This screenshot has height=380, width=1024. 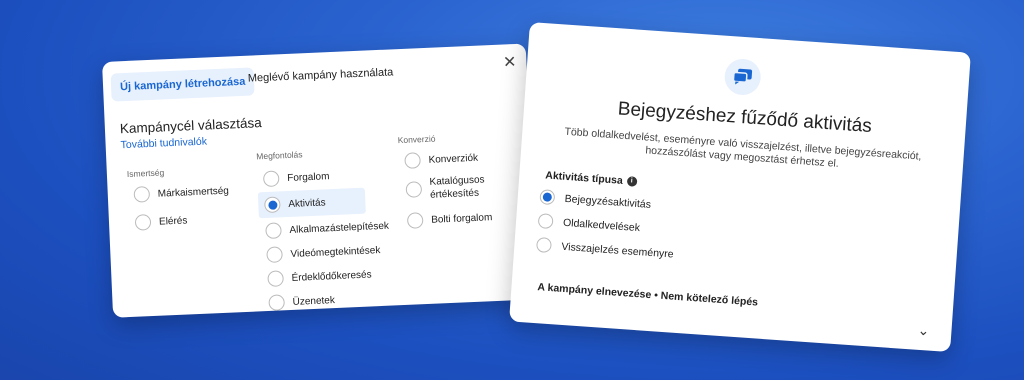 What do you see at coordinates (742, 77) in the screenshot?
I see `chat-bubbles-icon` at bounding box center [742, 77].